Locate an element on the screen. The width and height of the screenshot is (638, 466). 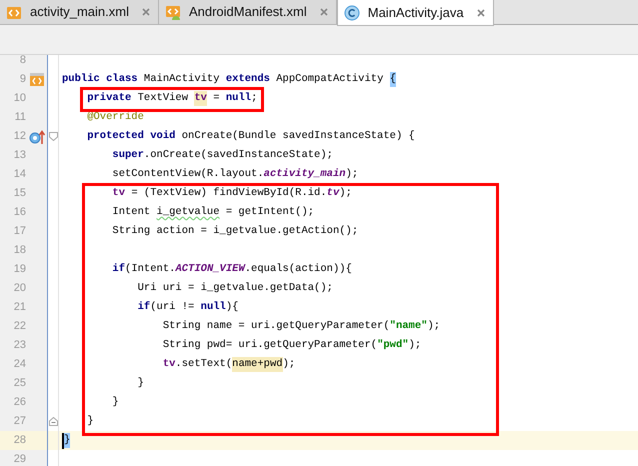
code-line: @Override is located at coordinates (115, 117).